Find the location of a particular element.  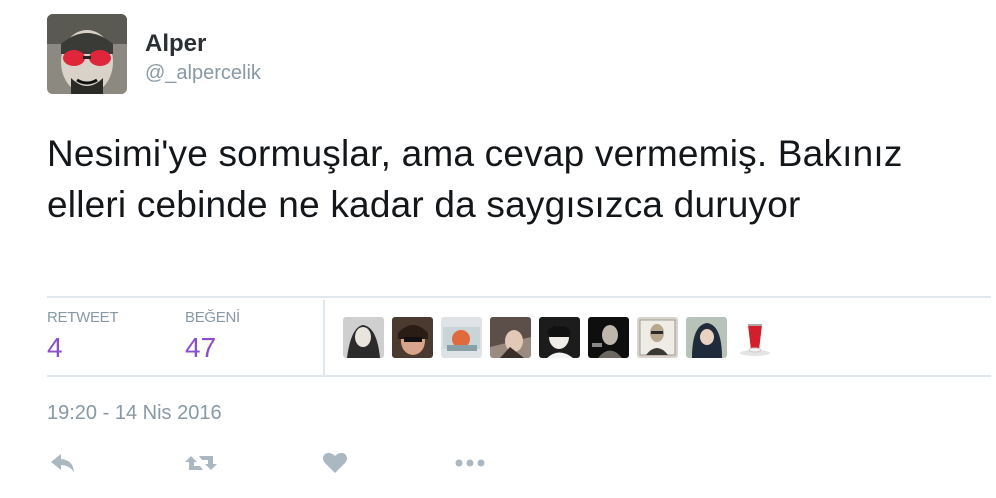

retweet-icon is located at coordinates (201, 465).